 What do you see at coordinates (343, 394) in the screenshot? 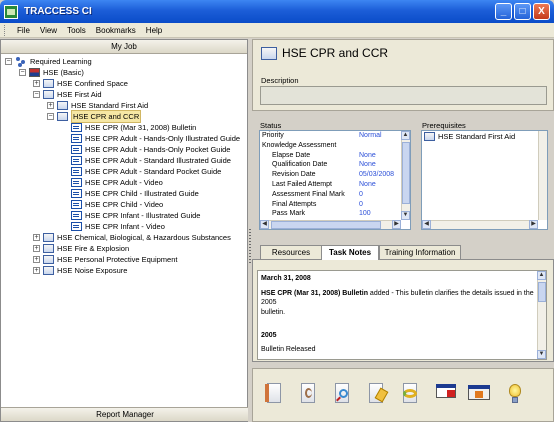
I see `magnifier-icon` at bounding box center [343, 394].